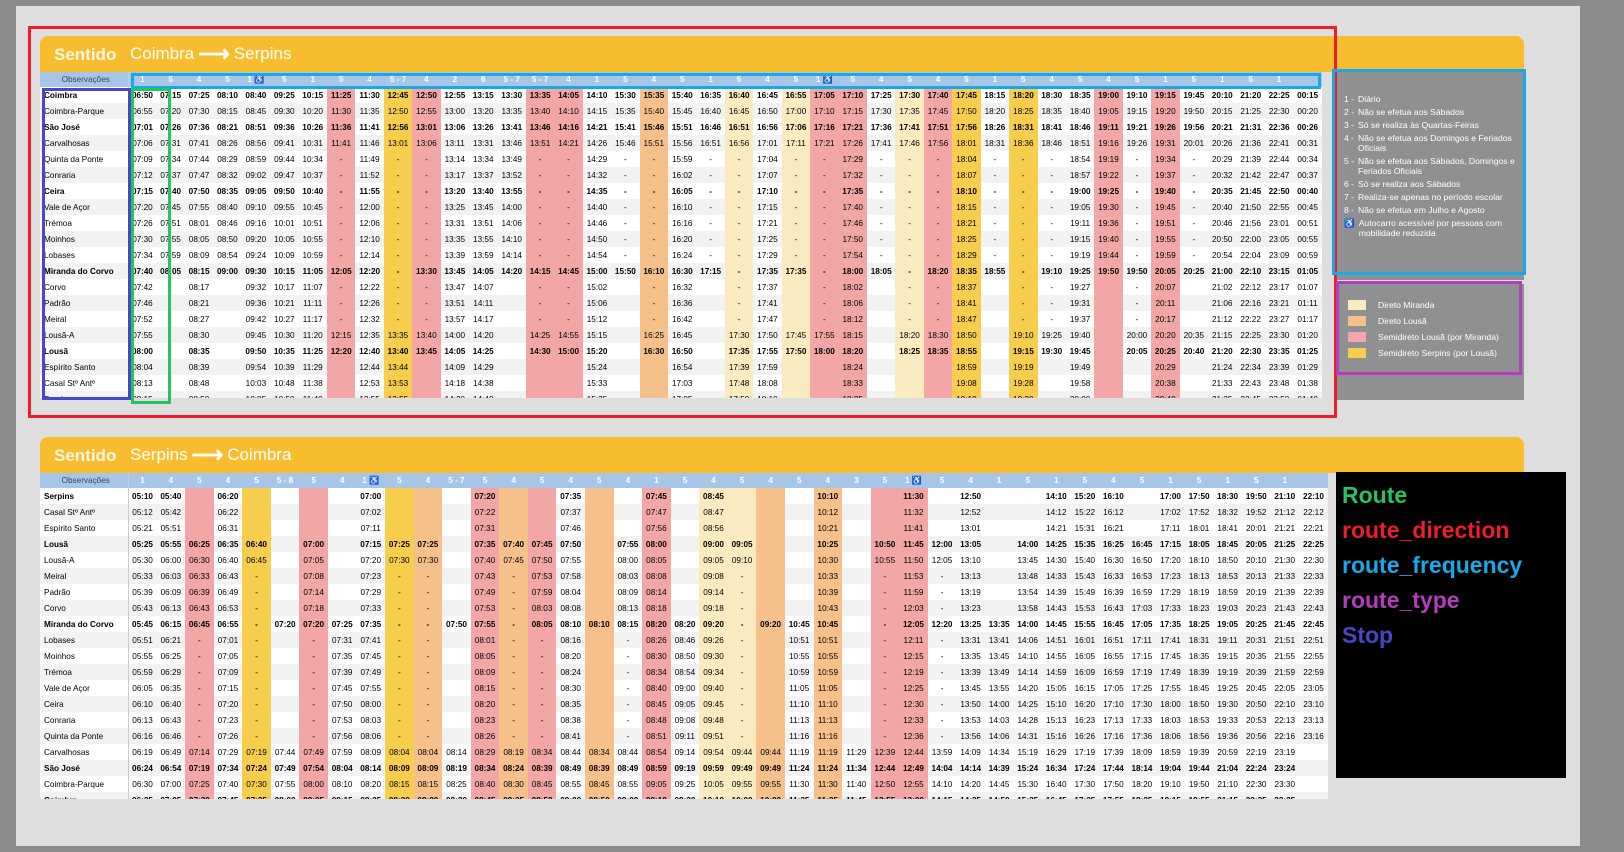  I want to click on stop-name: Serpins, so click(84, 496).